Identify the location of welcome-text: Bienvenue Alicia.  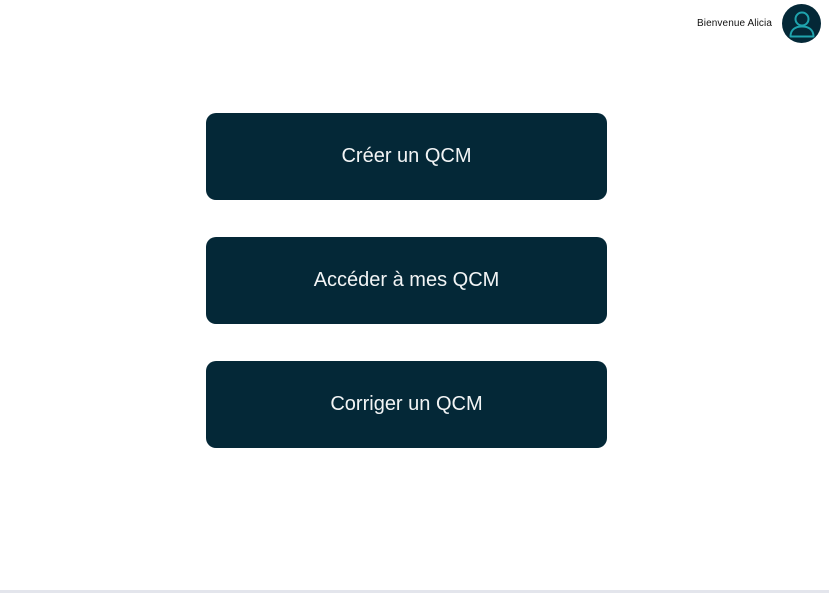
(734, 23).